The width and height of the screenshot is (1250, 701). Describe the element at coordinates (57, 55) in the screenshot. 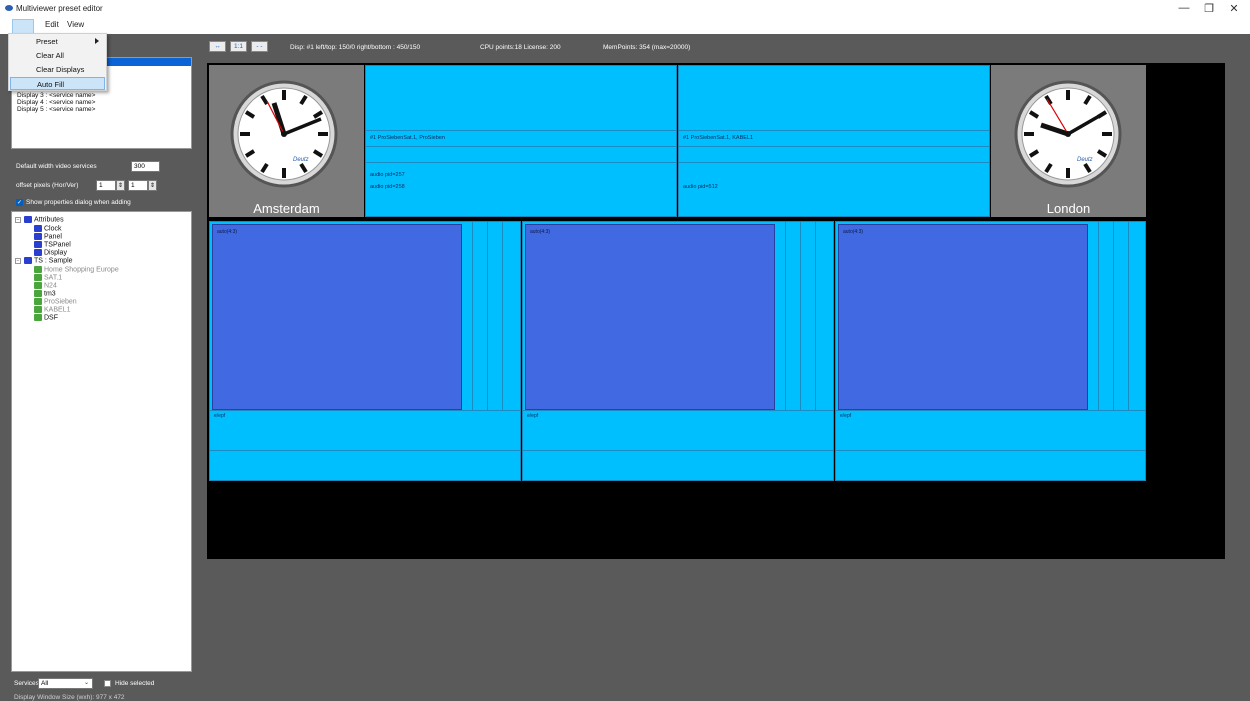

I see `menu-item-clear-all: Clear All` at that location.